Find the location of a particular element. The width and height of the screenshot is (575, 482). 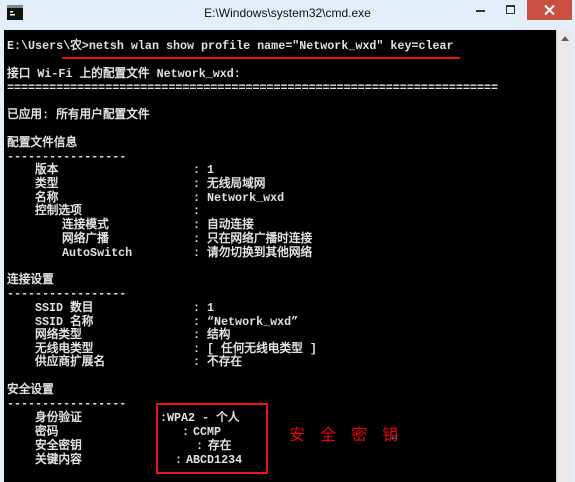

list-item: 名称 : Network_wxd is located at coordinates (275, 198).